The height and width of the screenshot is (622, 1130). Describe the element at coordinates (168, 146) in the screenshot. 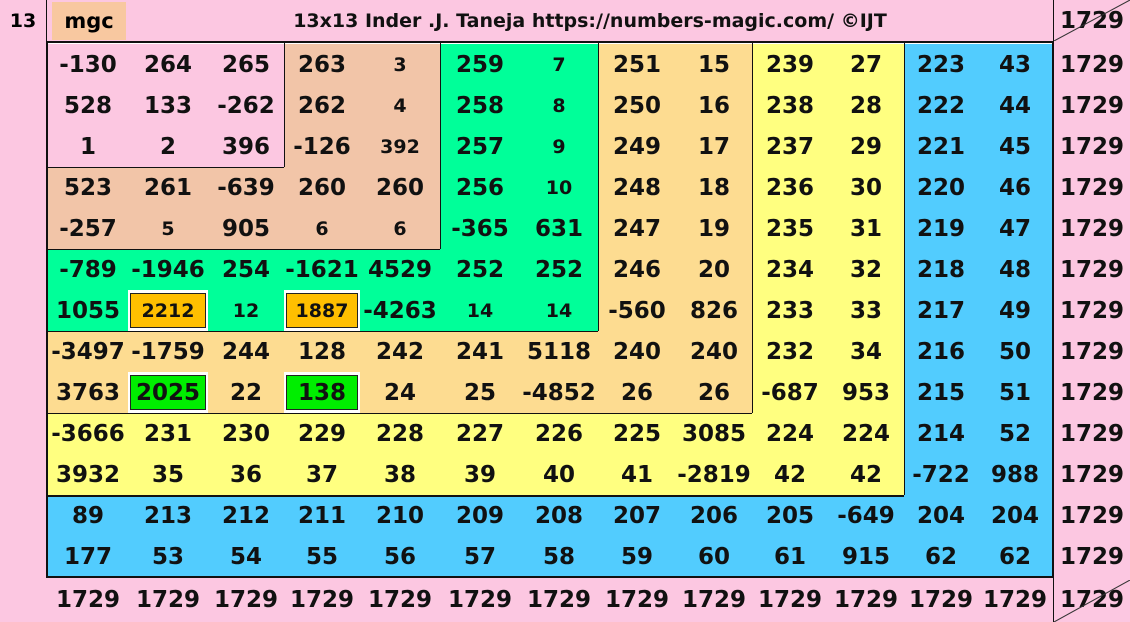

I see `grid-cell: 2` at that location.